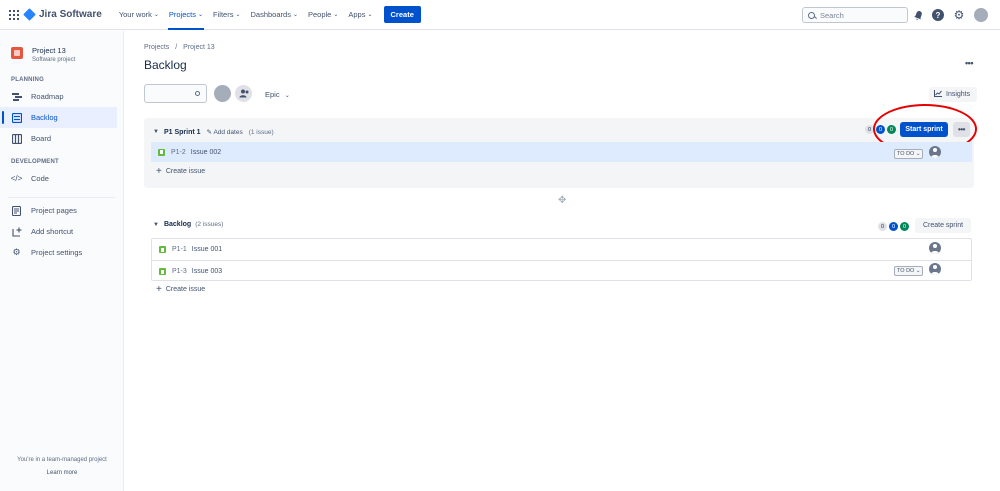 Image resolution: width=1000 pixels, height=491 pixels. I want to click on backlog-name: Backlog, so click(177, 224).